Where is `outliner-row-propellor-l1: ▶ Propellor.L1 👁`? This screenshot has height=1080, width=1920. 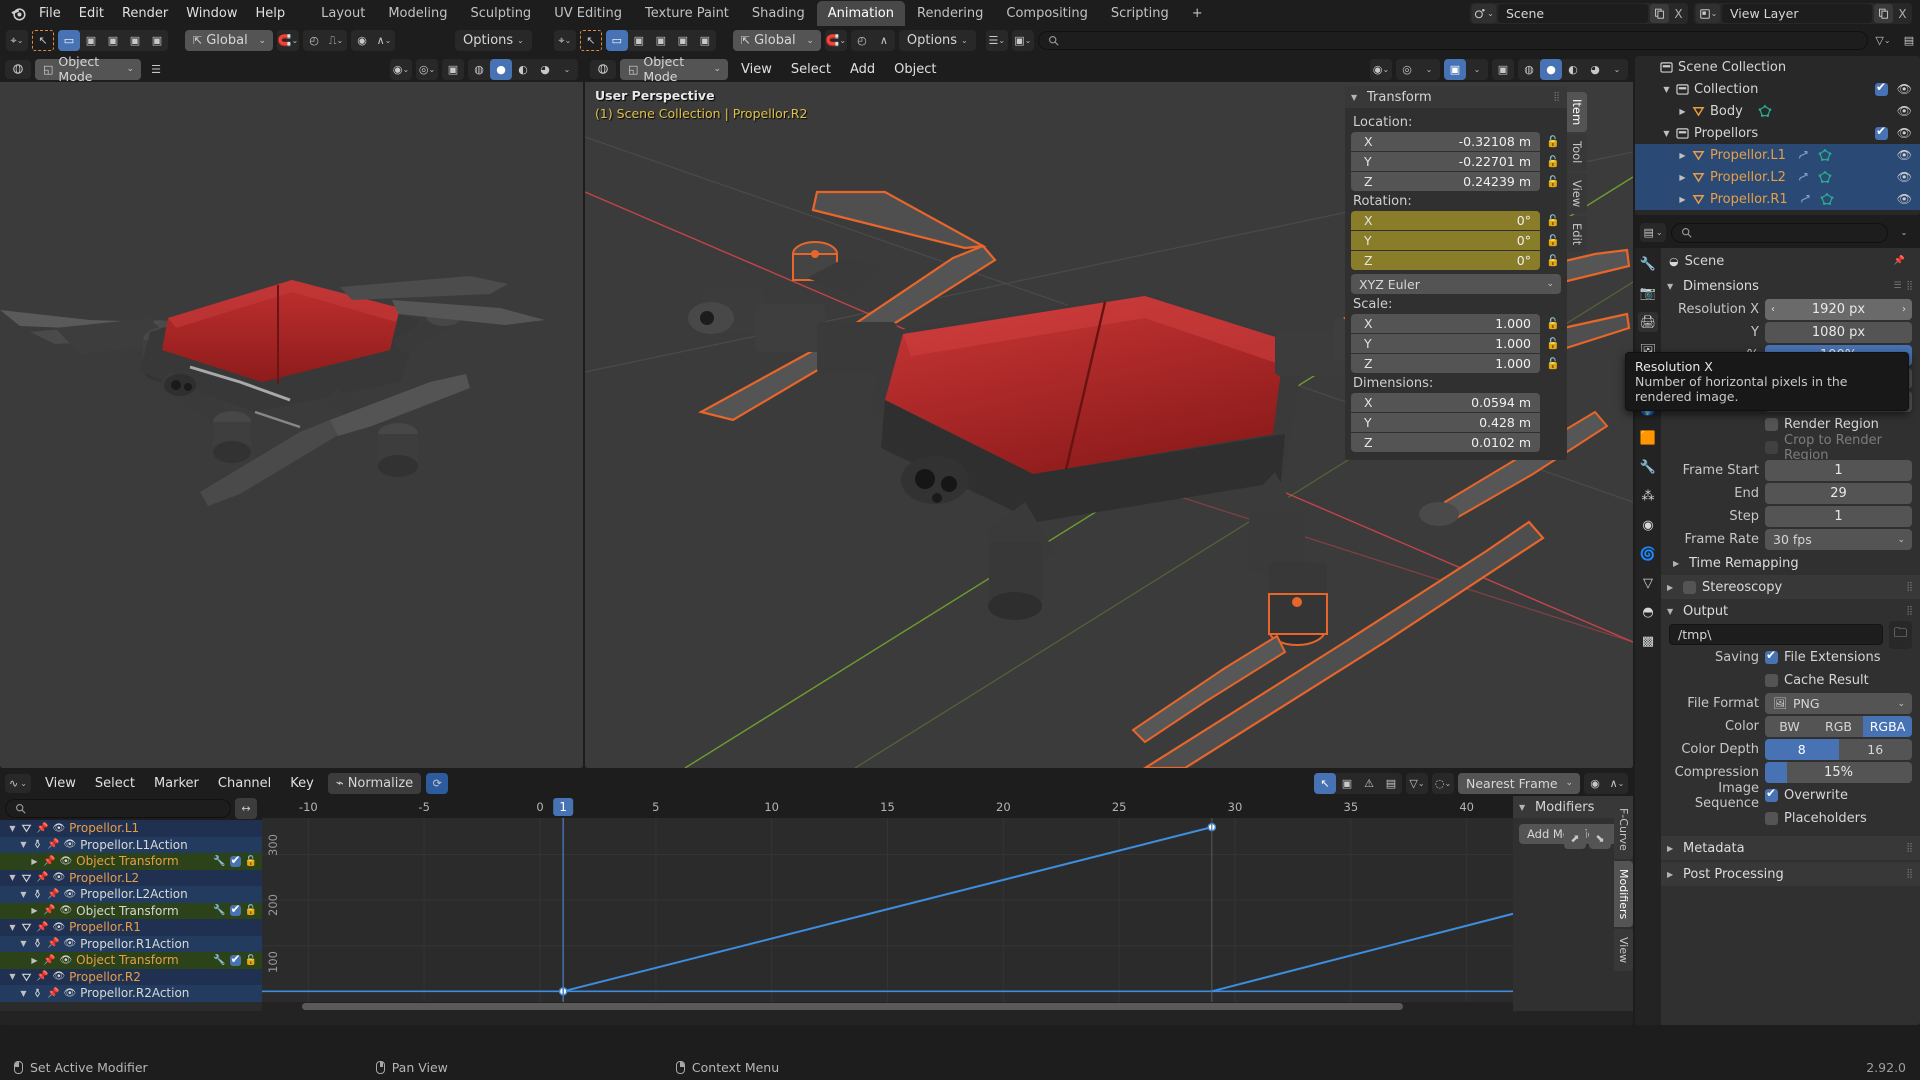 outliner-row-propellor-l1: ▶ Propellor.L1 👁 is located at coordinates (1777, 155).